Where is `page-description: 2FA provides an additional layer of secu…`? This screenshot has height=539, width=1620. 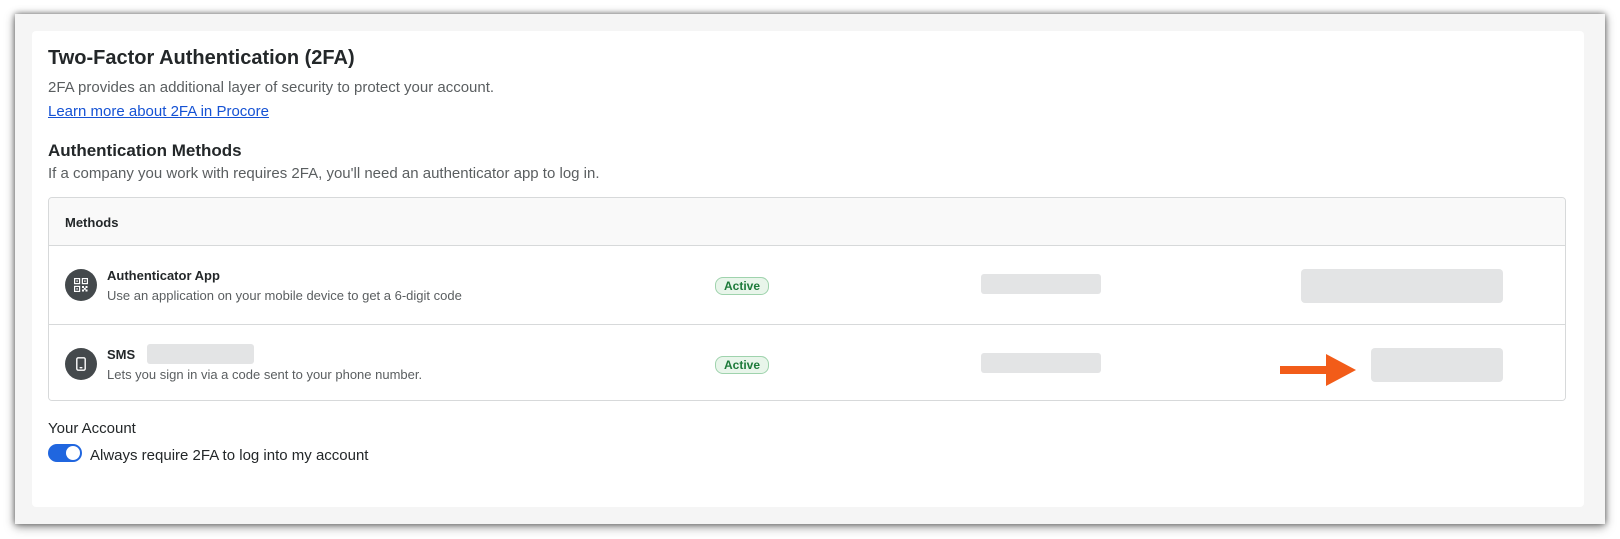 page-description: 2FA provides an additional layer of secu… is located at coordinates (271, 87).